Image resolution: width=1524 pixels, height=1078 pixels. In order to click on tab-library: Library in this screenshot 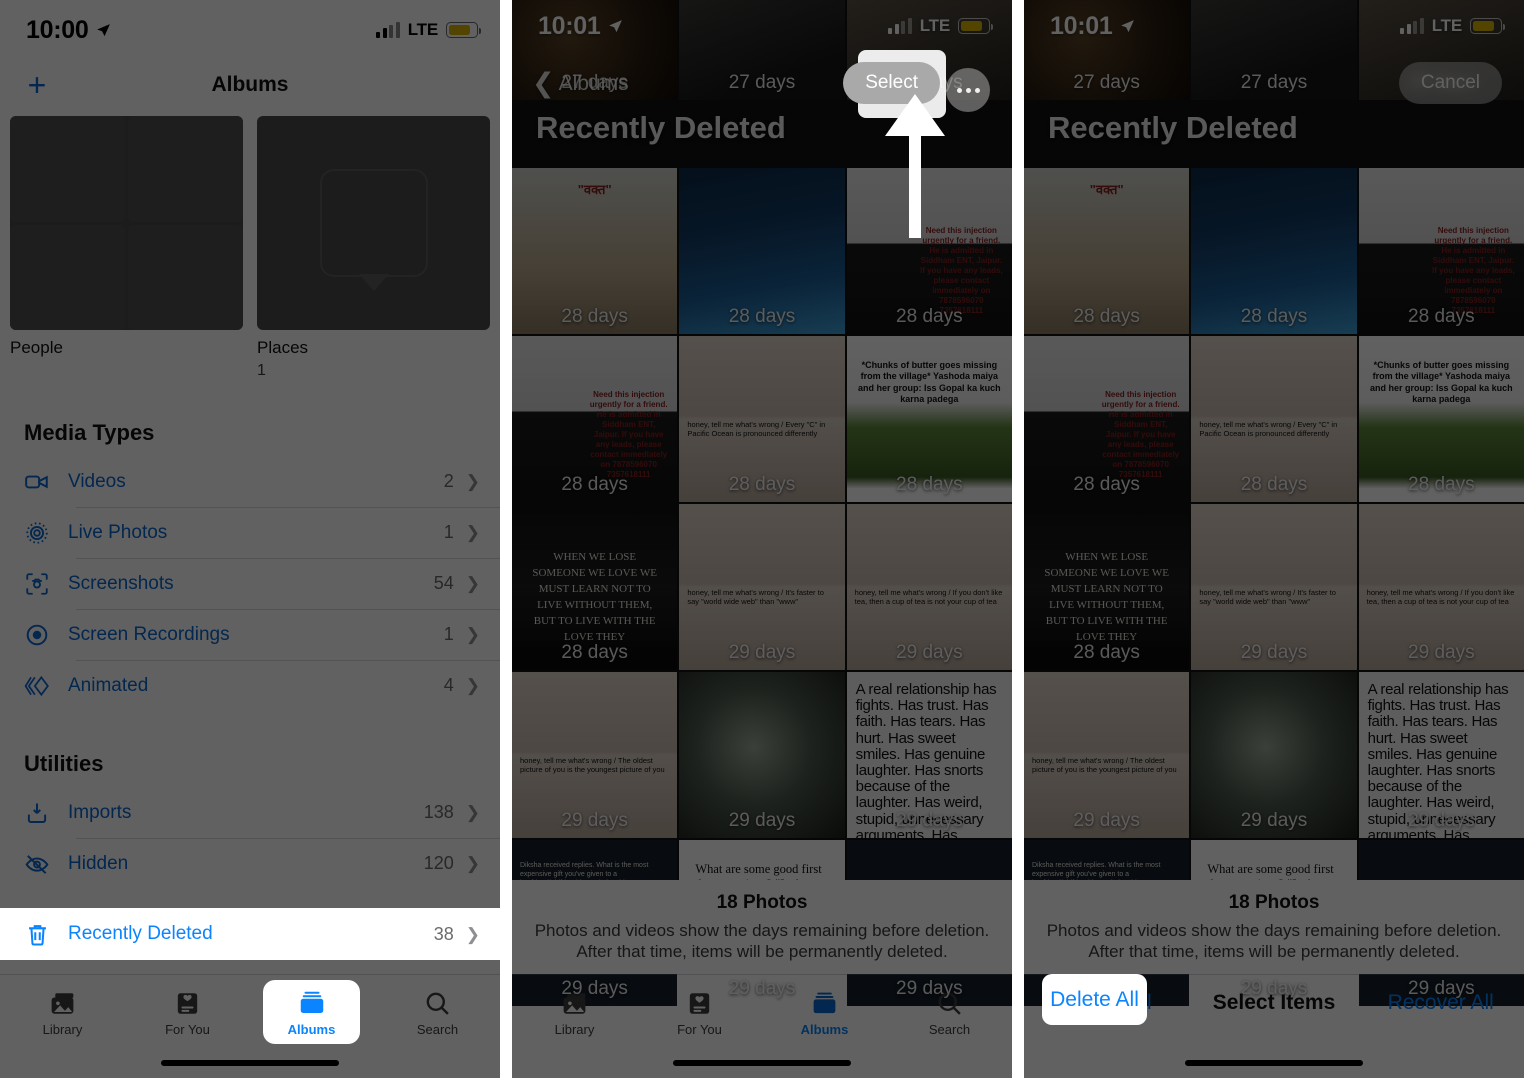, I will do `click(62, 1010)`.